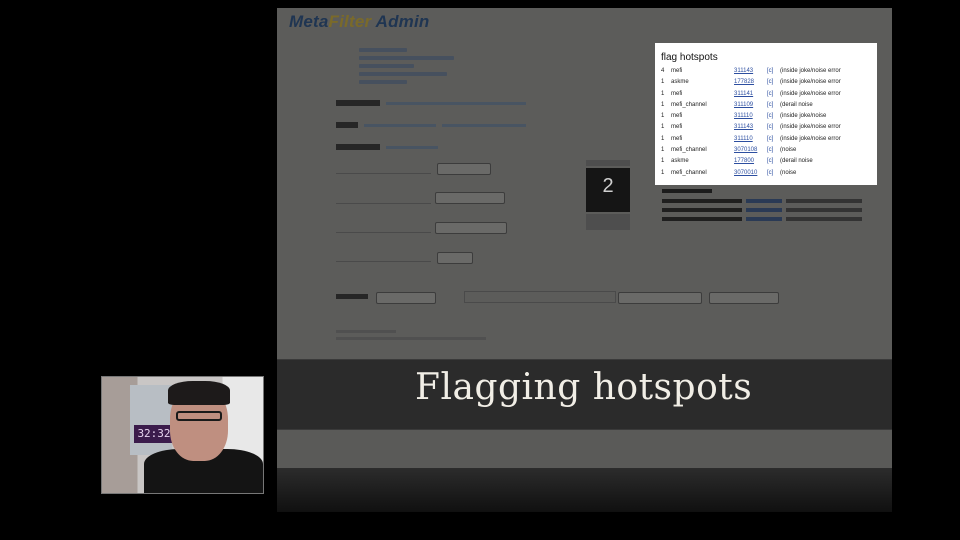  What do you see at coordinates (199, 393) in the screenshot?
I see `presenter-hair` at bounding box center [199, 393].